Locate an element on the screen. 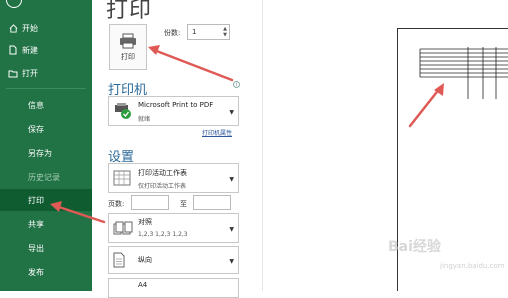  info-icon: i is located at coordinates (236, 84).